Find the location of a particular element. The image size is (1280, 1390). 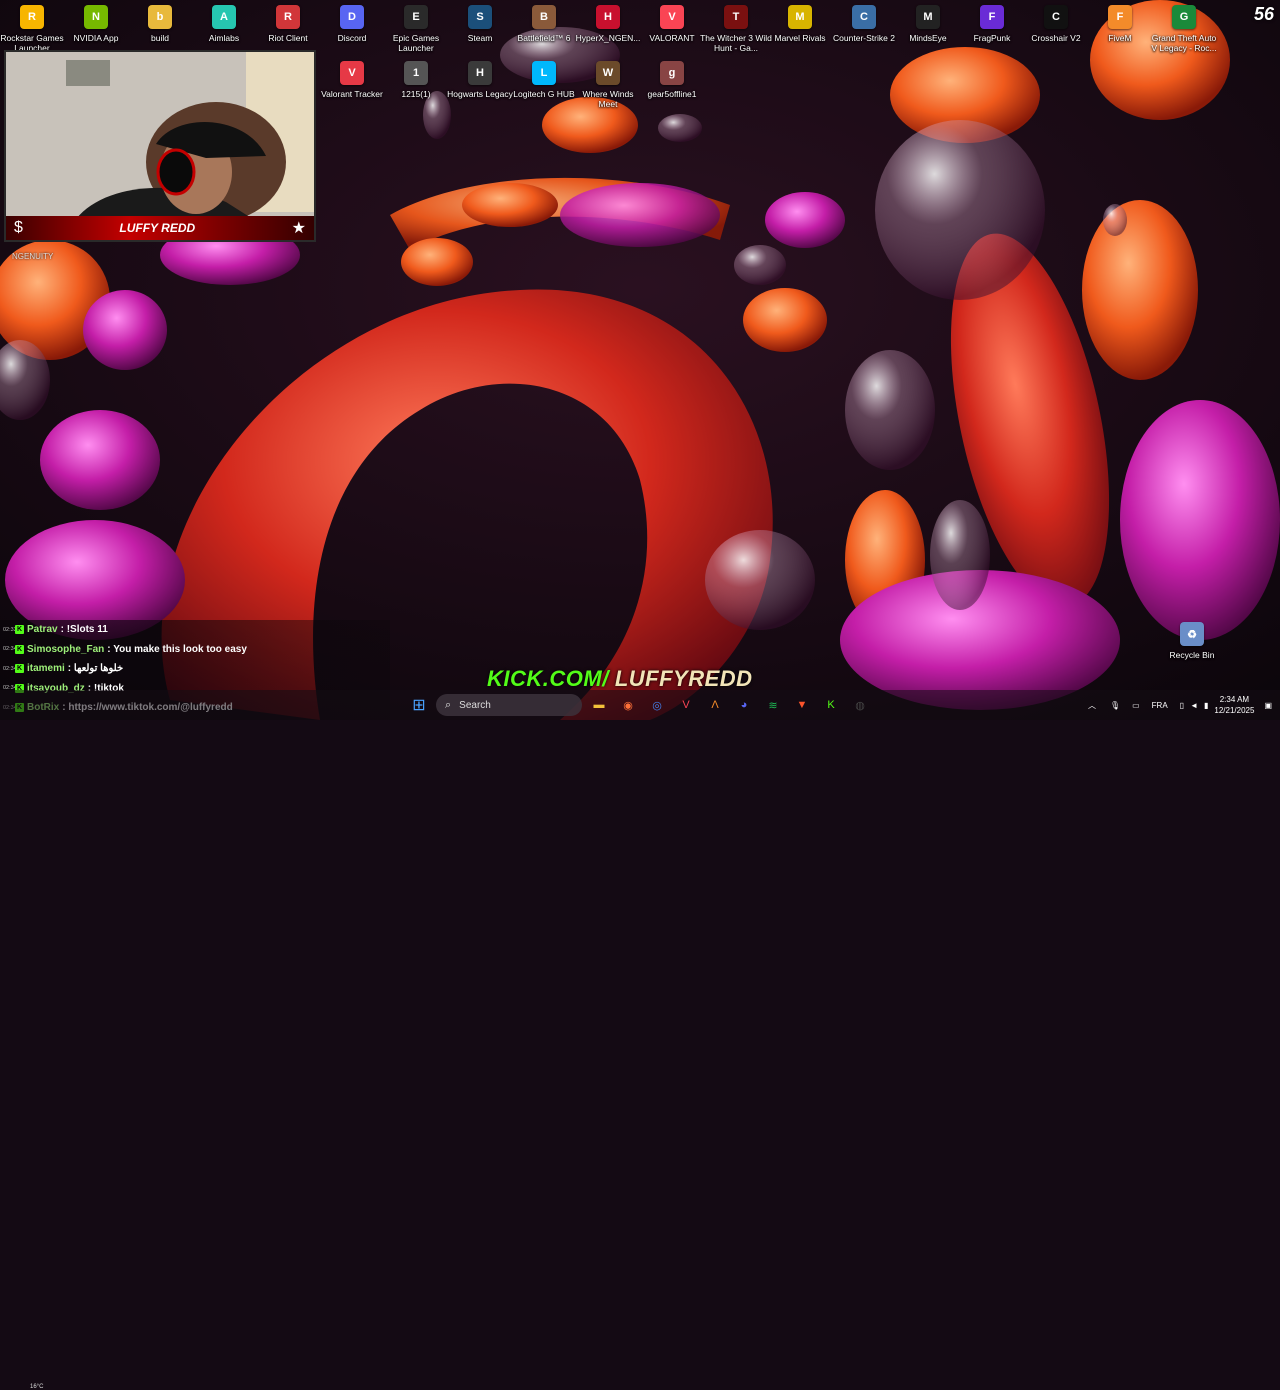

desktop-shortcut: L Logitech G HUB is located at coordinates (544, 80).